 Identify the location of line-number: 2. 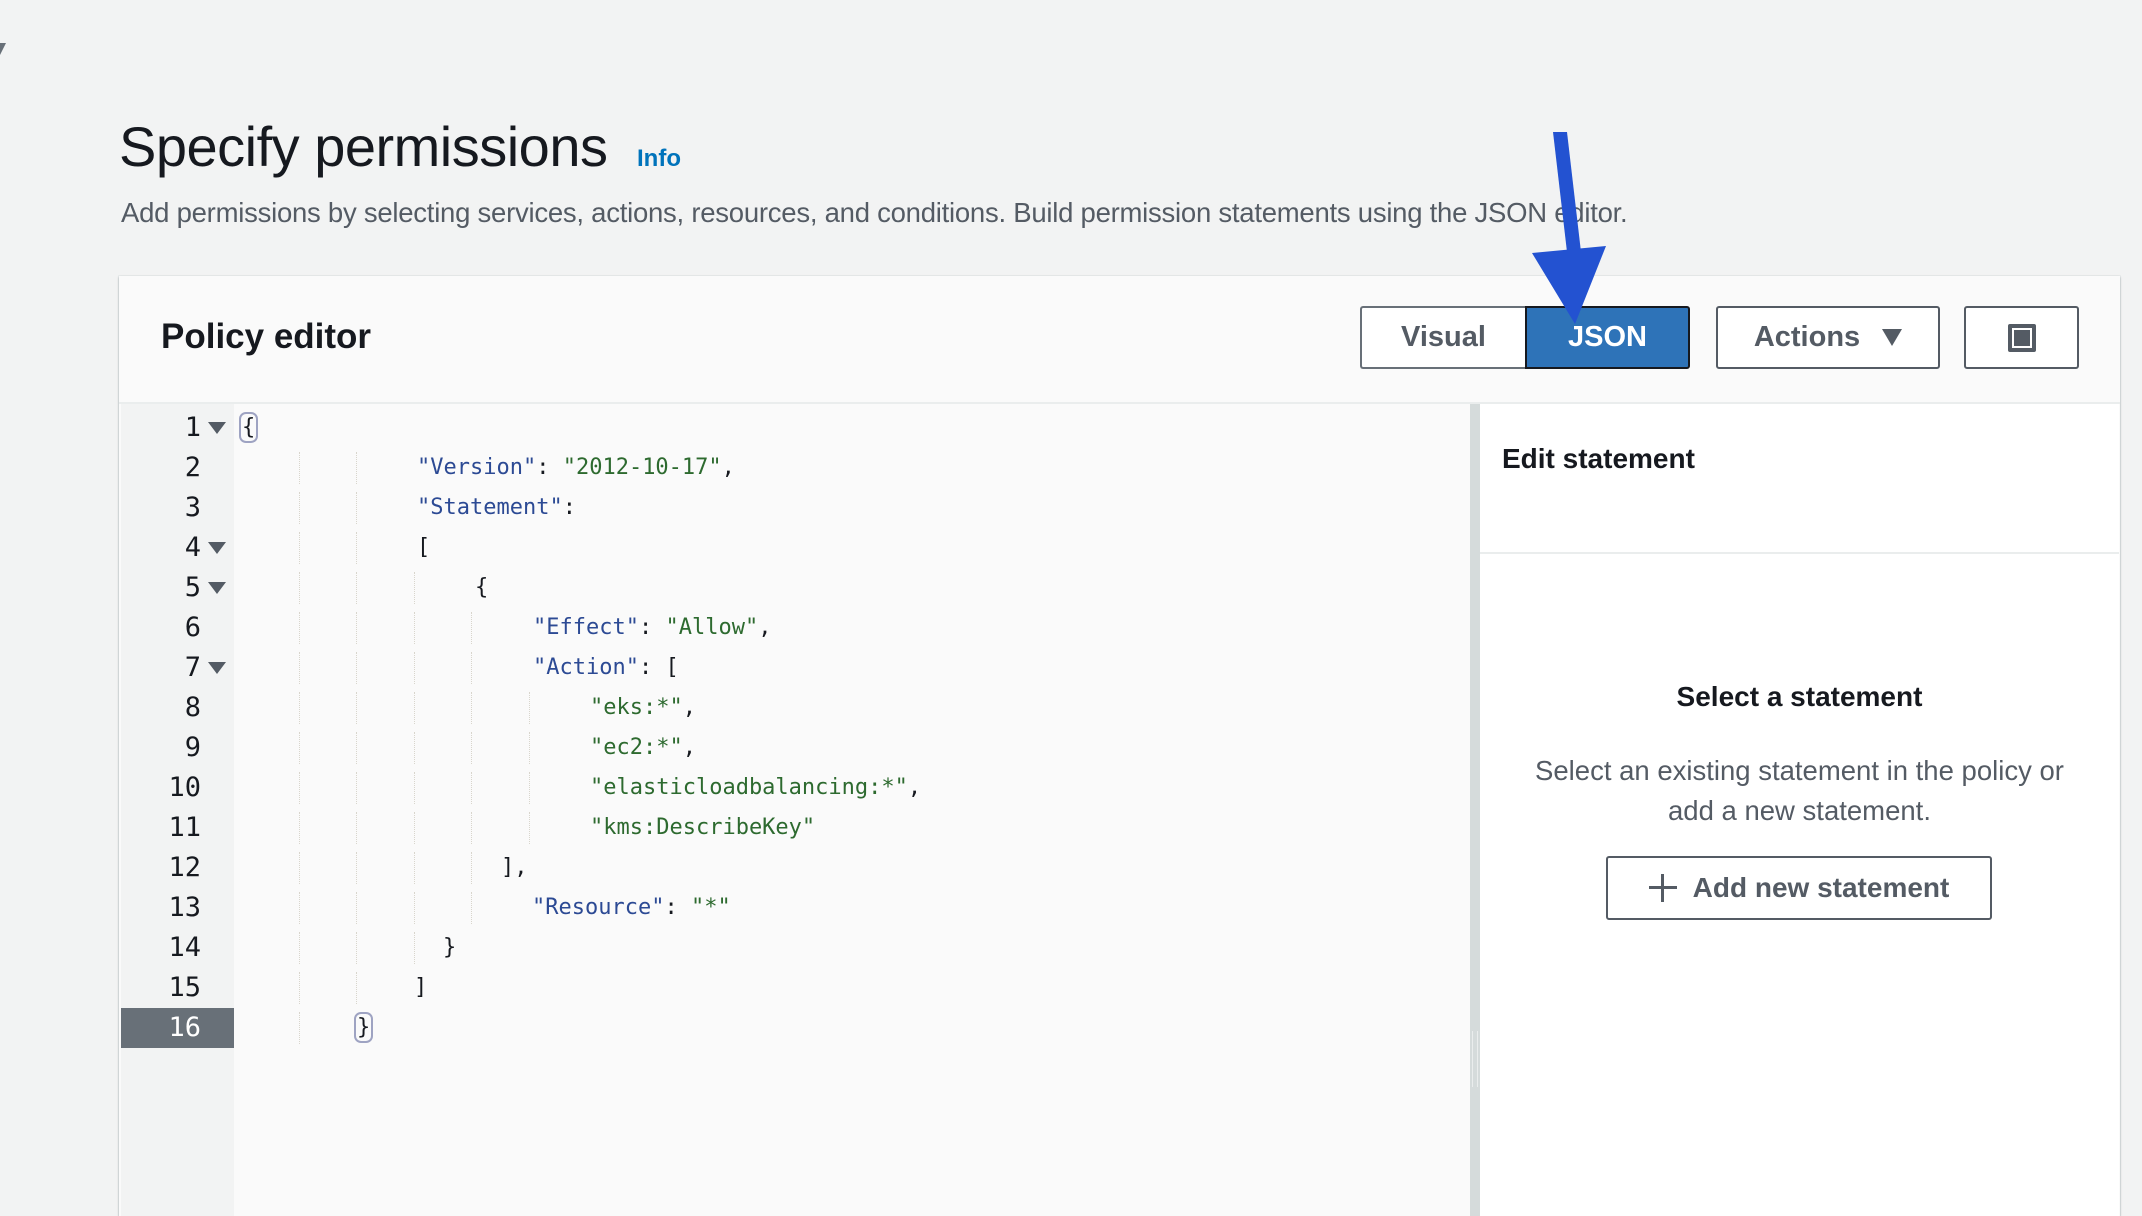
(177, 468).